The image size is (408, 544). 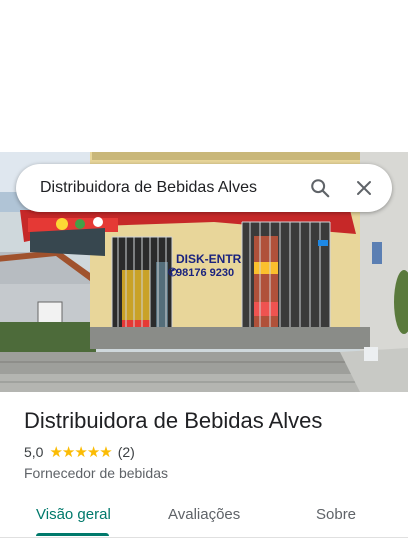 What do you see at coordinates (172, 273) in the screenshot?
I see `phone-prefix-glyph: ✆` at bounding box center [172, 273].